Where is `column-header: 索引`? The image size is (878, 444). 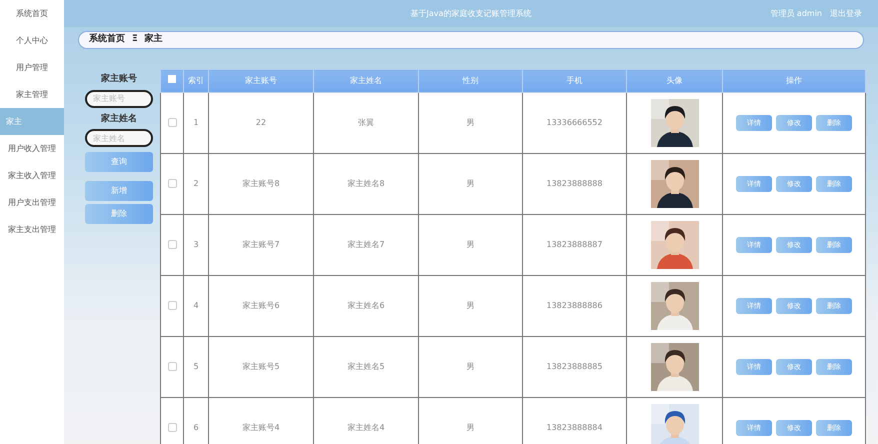
column-header: 索引 is located at coordinates (196, 81).